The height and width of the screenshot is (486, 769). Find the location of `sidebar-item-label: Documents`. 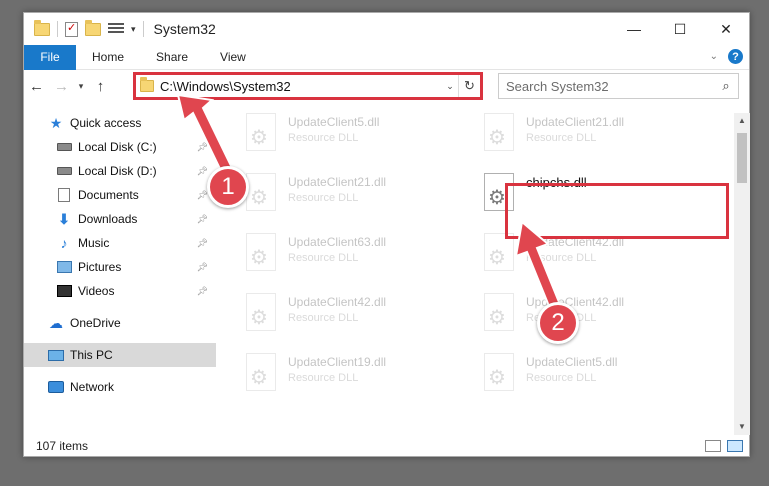

sidebar-item-label: Documents is located at coordinates (108, 195).